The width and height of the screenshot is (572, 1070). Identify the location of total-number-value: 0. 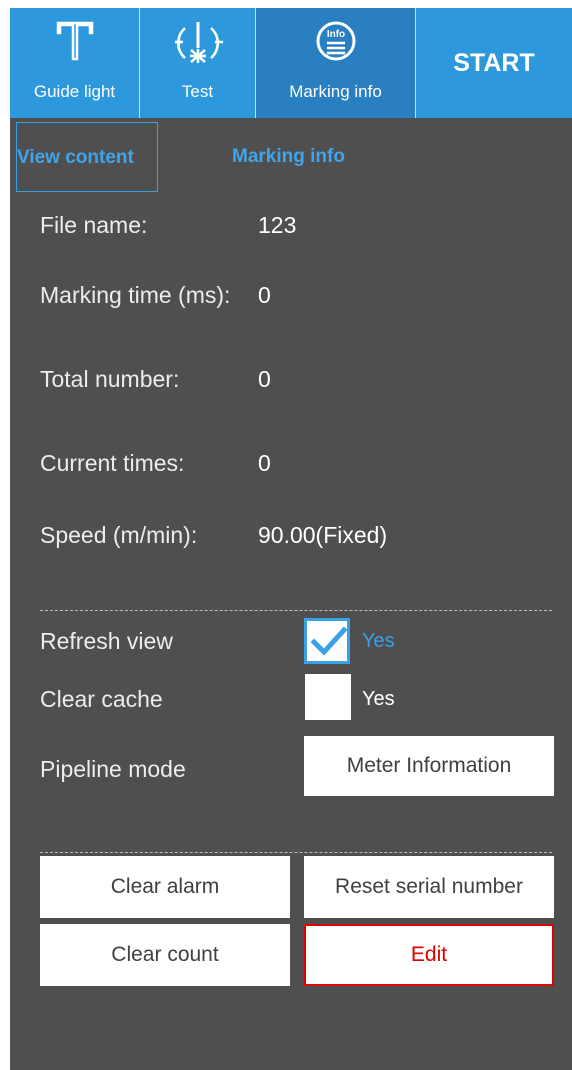
(264, 379).